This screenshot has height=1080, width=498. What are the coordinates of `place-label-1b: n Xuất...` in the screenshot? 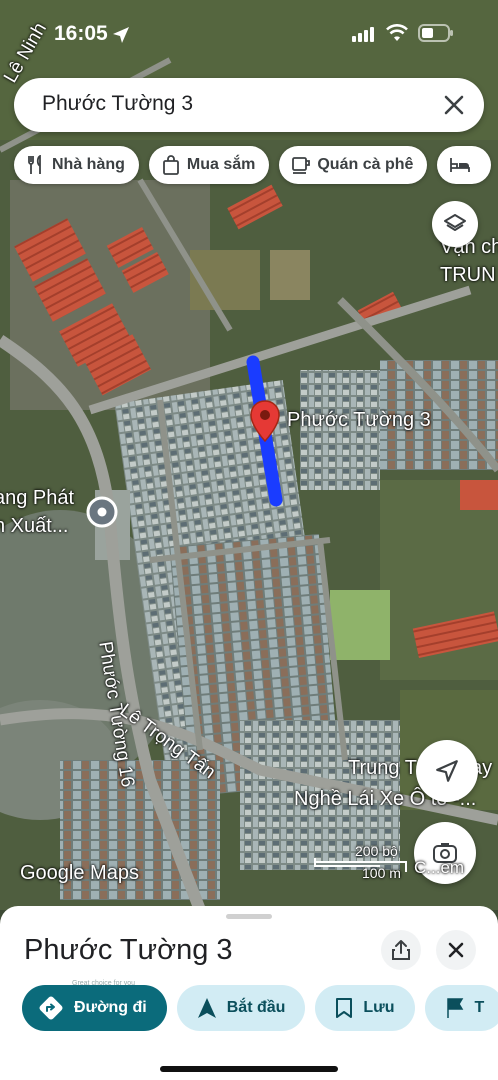 It's located at (34, 526).